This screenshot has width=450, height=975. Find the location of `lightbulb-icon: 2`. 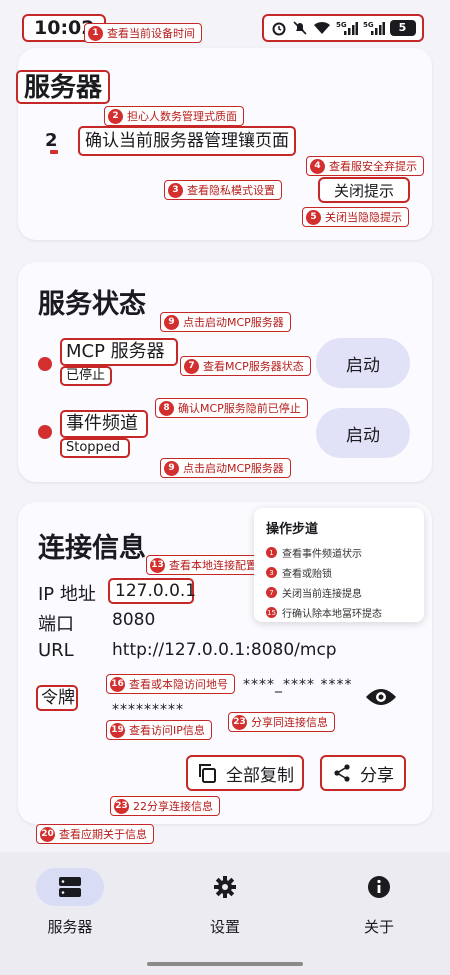

lightbulb-icon: 2 is located at coordinates (54, 142).